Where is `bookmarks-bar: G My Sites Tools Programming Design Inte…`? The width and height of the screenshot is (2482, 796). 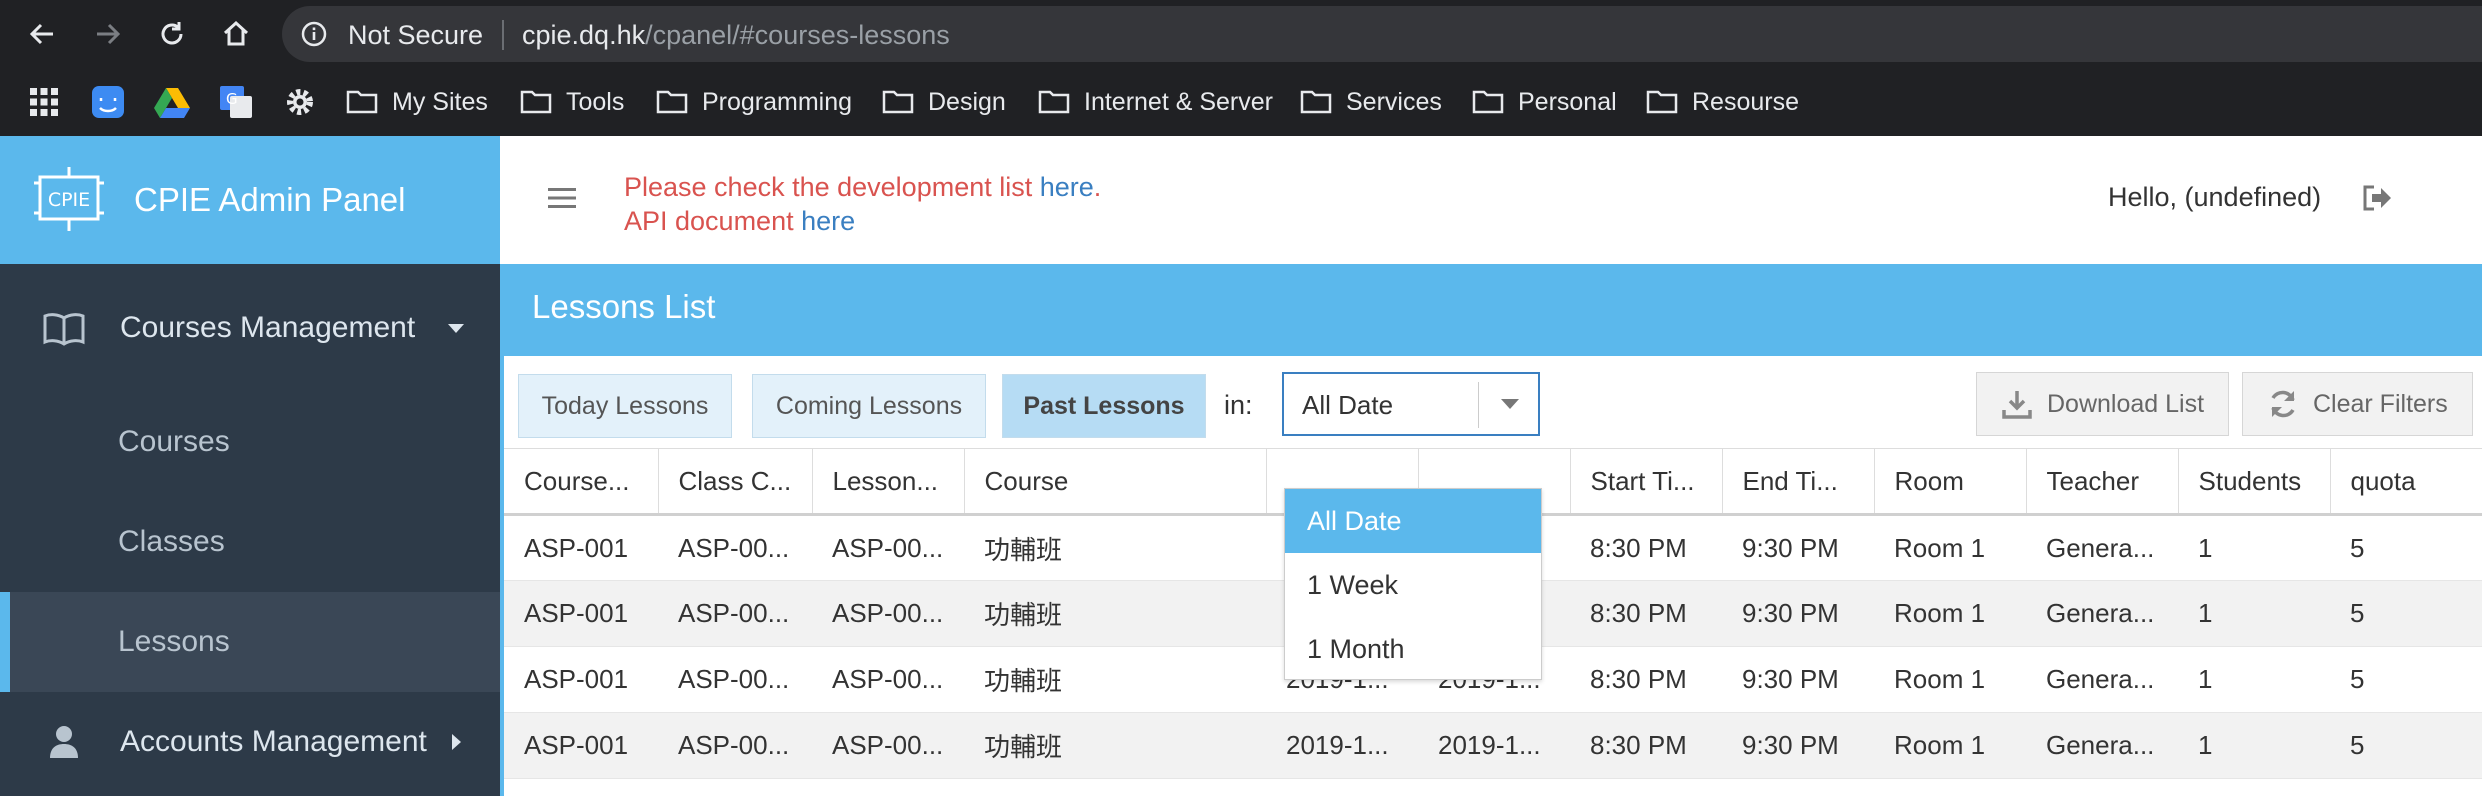
bookmarks-bar: G My Sites Tools Programming Design Inte… is located at coordinates (1241, 102).